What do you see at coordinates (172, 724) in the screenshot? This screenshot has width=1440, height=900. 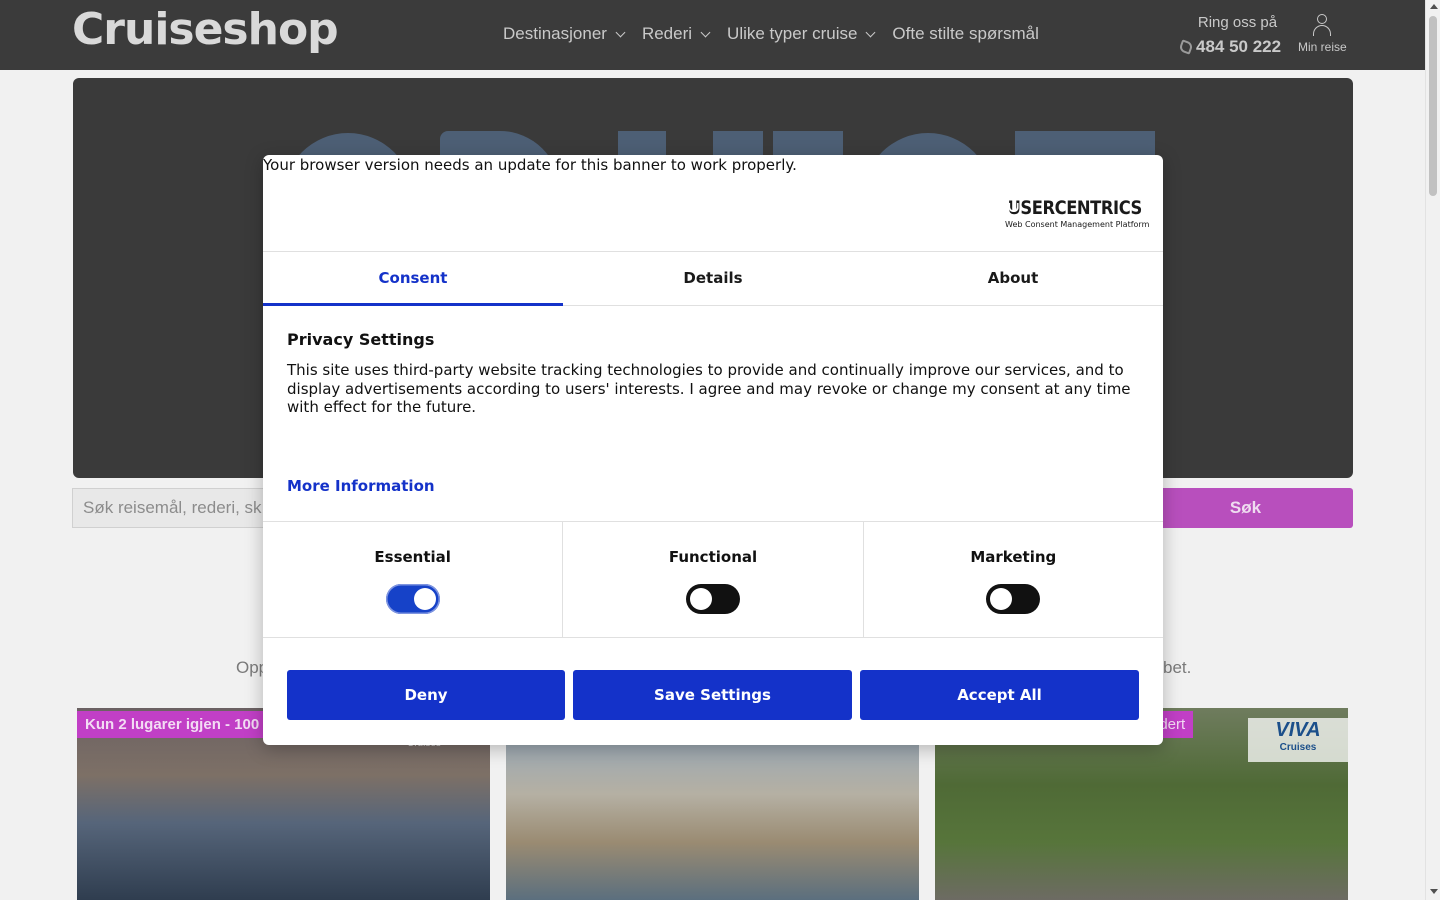 I see `card-badge: Kun 2 lugarer igjen - 100` at bounding box center [172, 724].